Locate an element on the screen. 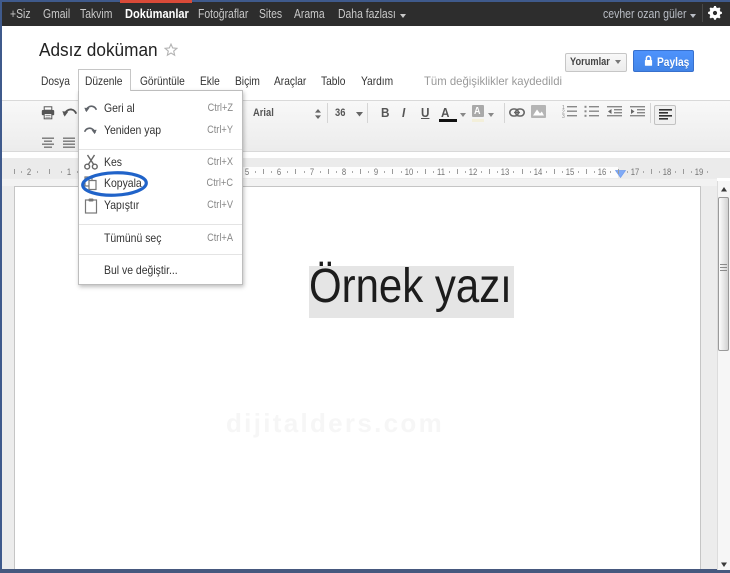 Image resolution: width=730 pixels, height=573 pixels. svg-text: 3 is located at coordinates (563, 116).